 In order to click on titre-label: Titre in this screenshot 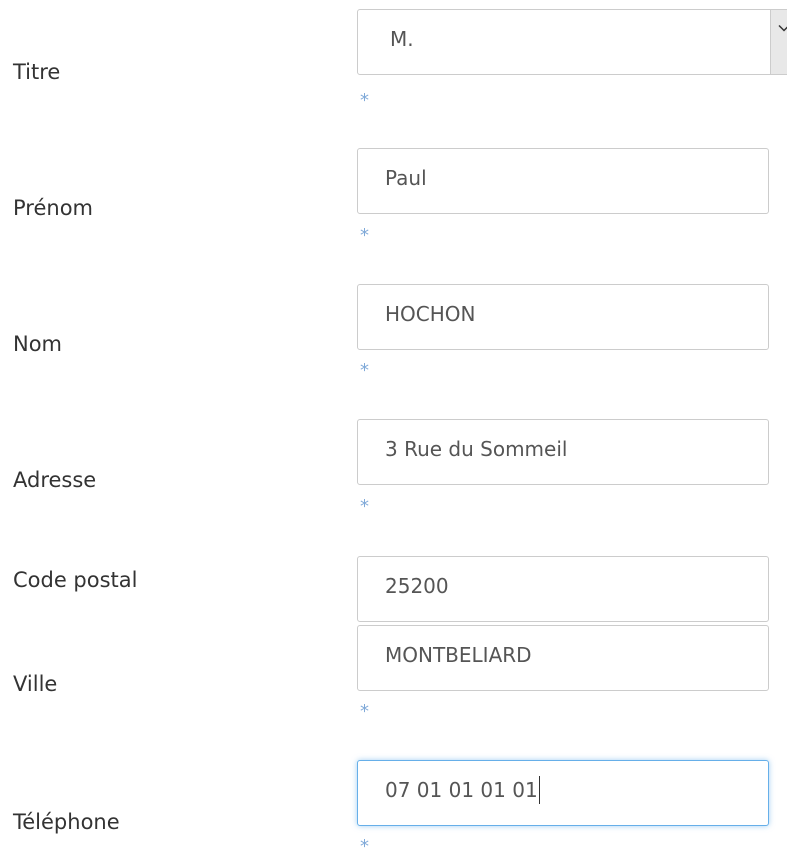, I will do `click(36, 72)`.